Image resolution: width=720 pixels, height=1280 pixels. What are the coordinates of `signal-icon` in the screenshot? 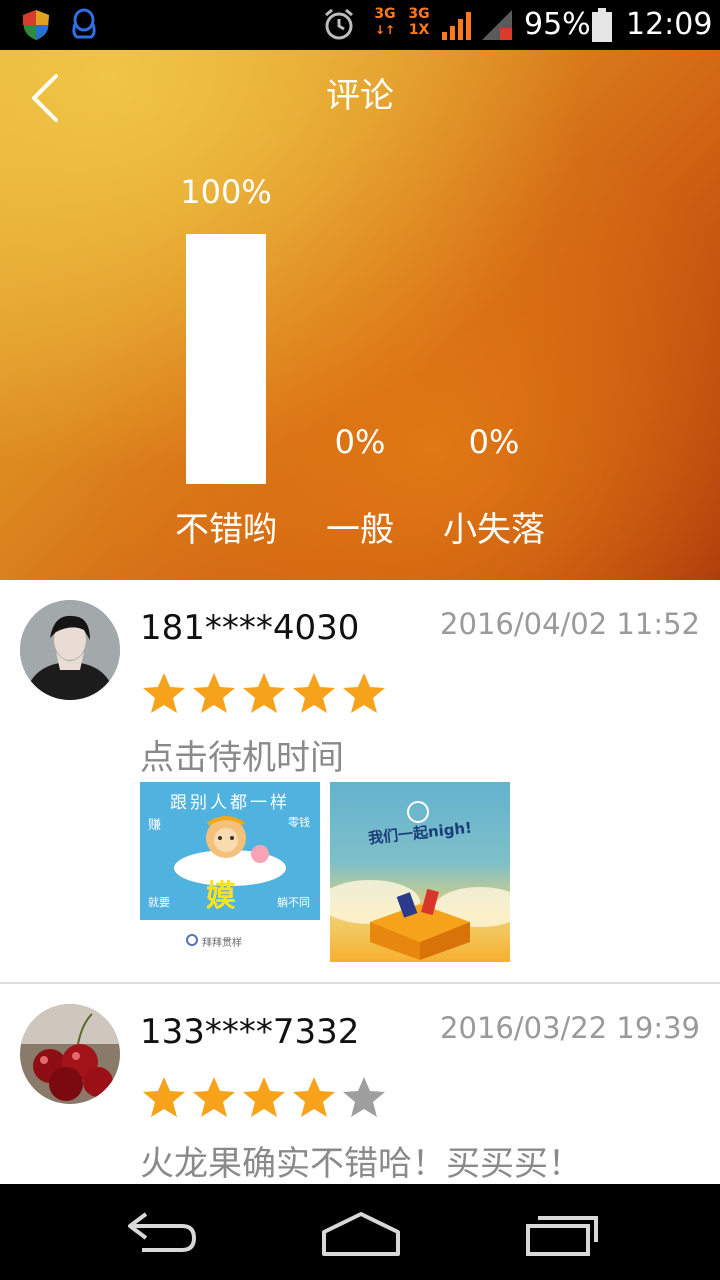 It's located at (456, 26).